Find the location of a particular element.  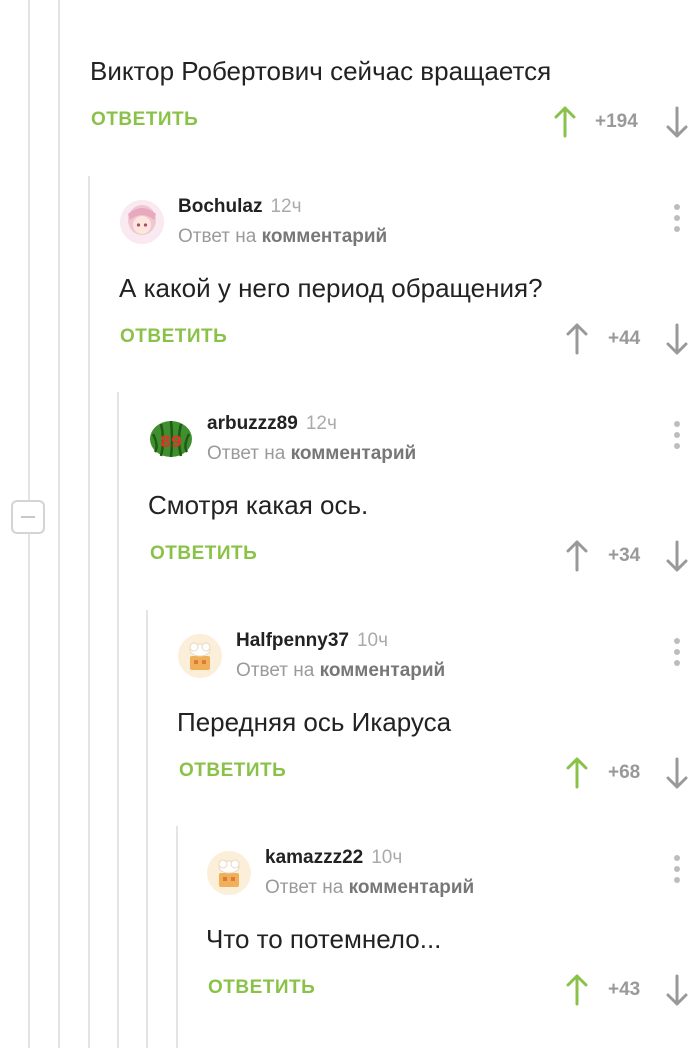

vote-score: +43 is located at coordinates (624, 989).